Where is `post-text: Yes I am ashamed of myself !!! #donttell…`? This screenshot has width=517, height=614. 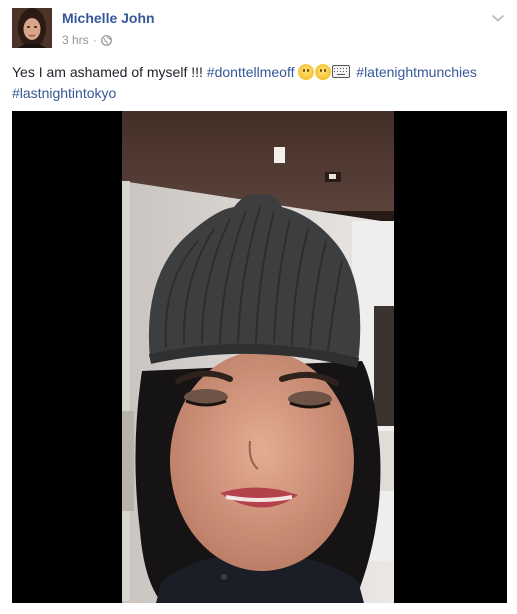 post-text: Yes I am ashamed of myself !!! #donttell… is located at coordinates (259, 83).